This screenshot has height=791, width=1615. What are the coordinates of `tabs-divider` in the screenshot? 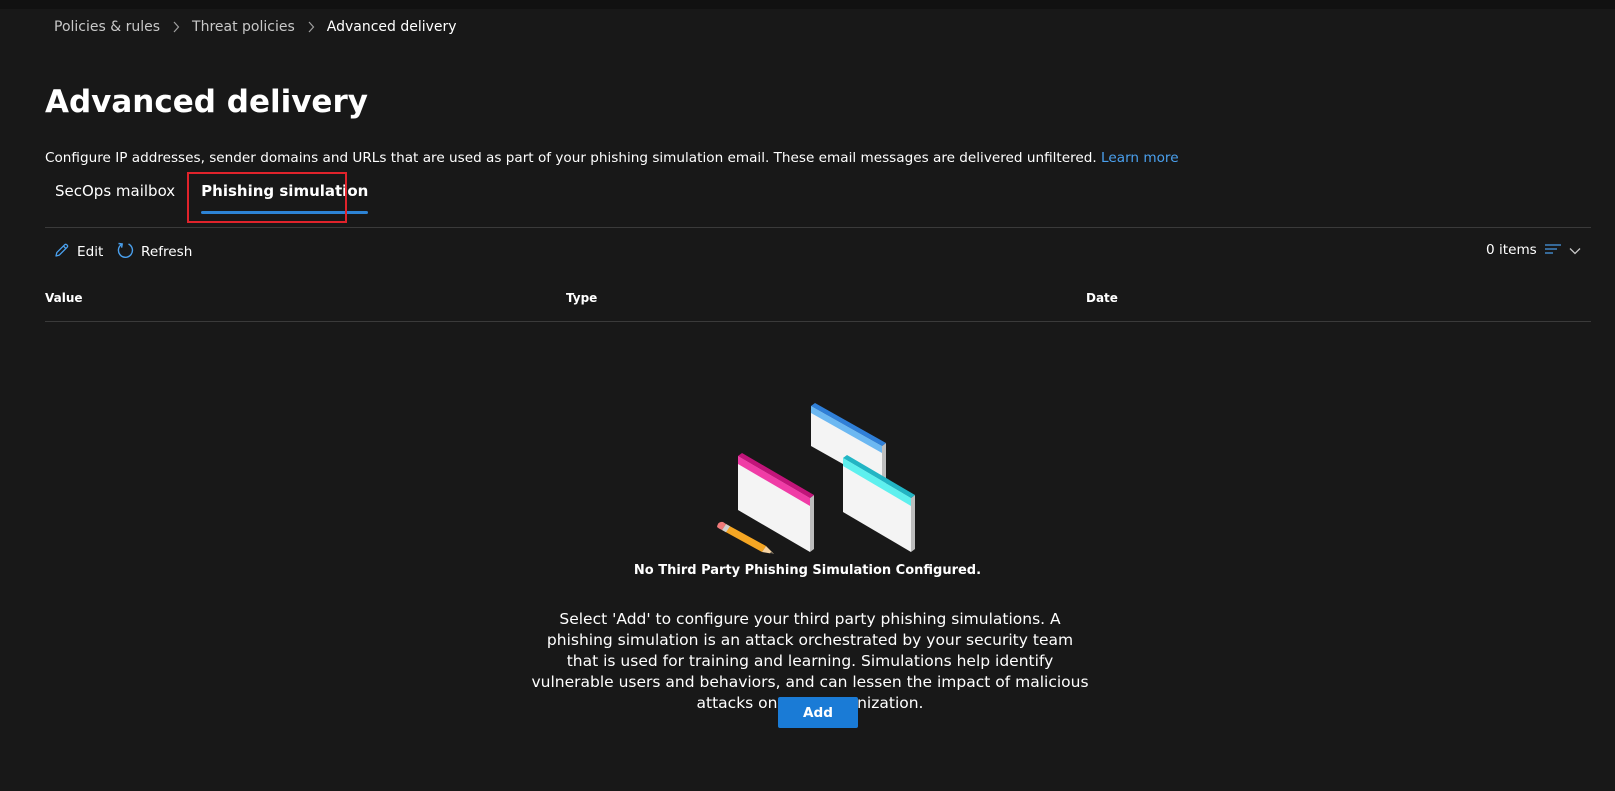 It's located at (818, 227).